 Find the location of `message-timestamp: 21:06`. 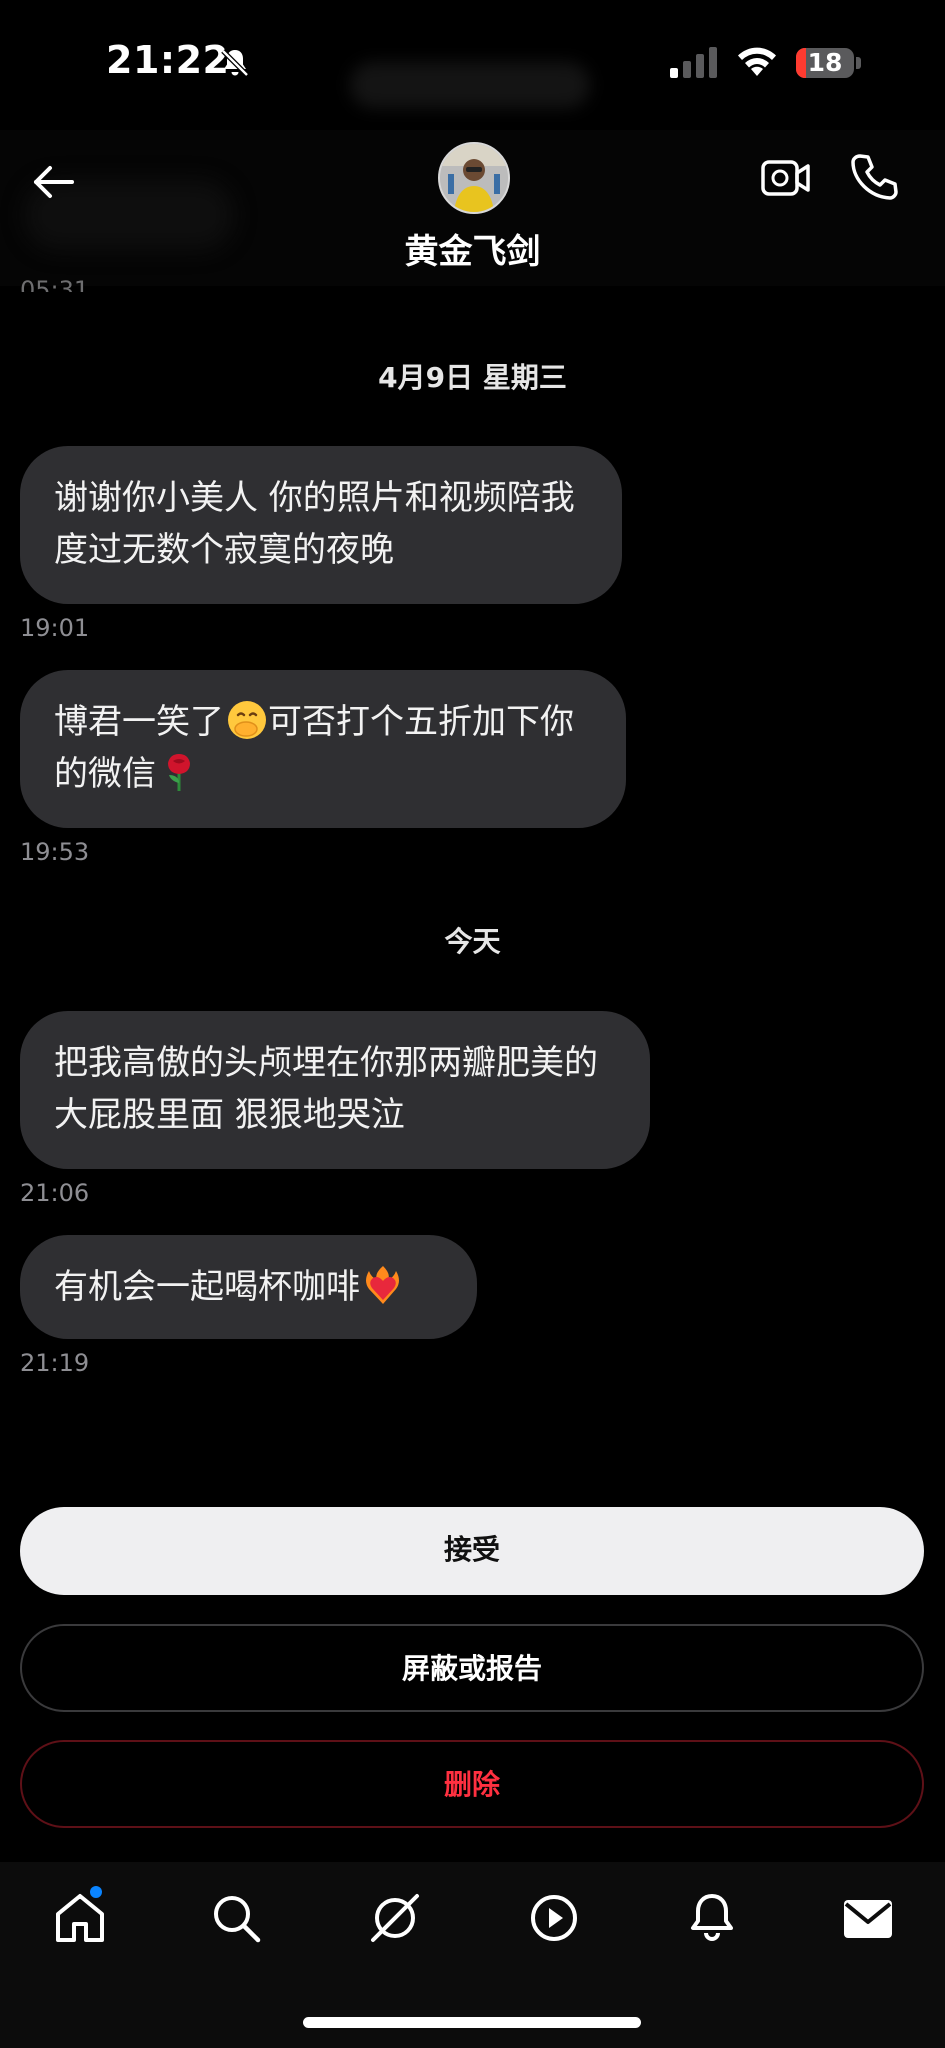

message-timestamp: 21:06 is located at coordinates (55, 1193).